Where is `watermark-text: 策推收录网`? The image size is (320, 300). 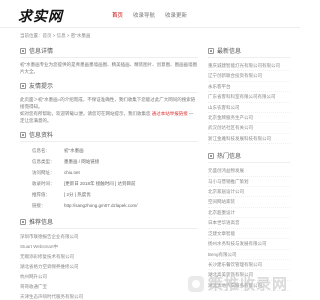
watermark-text: 策推收录网 is located at coordinates (247, 284).